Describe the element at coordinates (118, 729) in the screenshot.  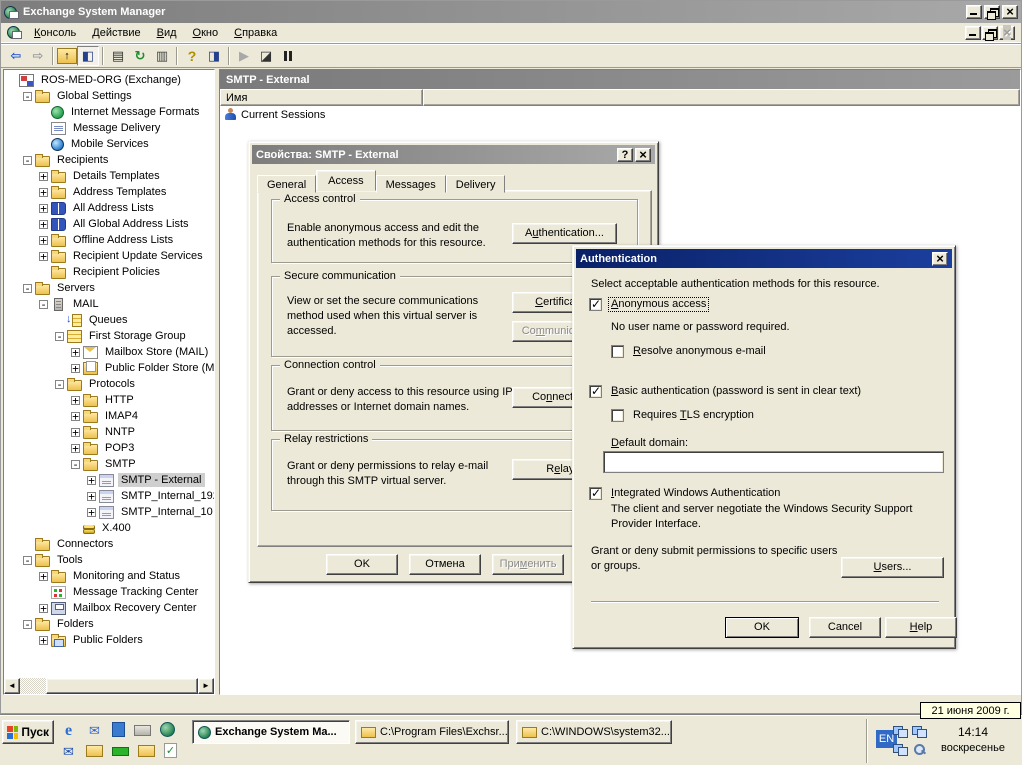
I see `address-book-icon` at that location.